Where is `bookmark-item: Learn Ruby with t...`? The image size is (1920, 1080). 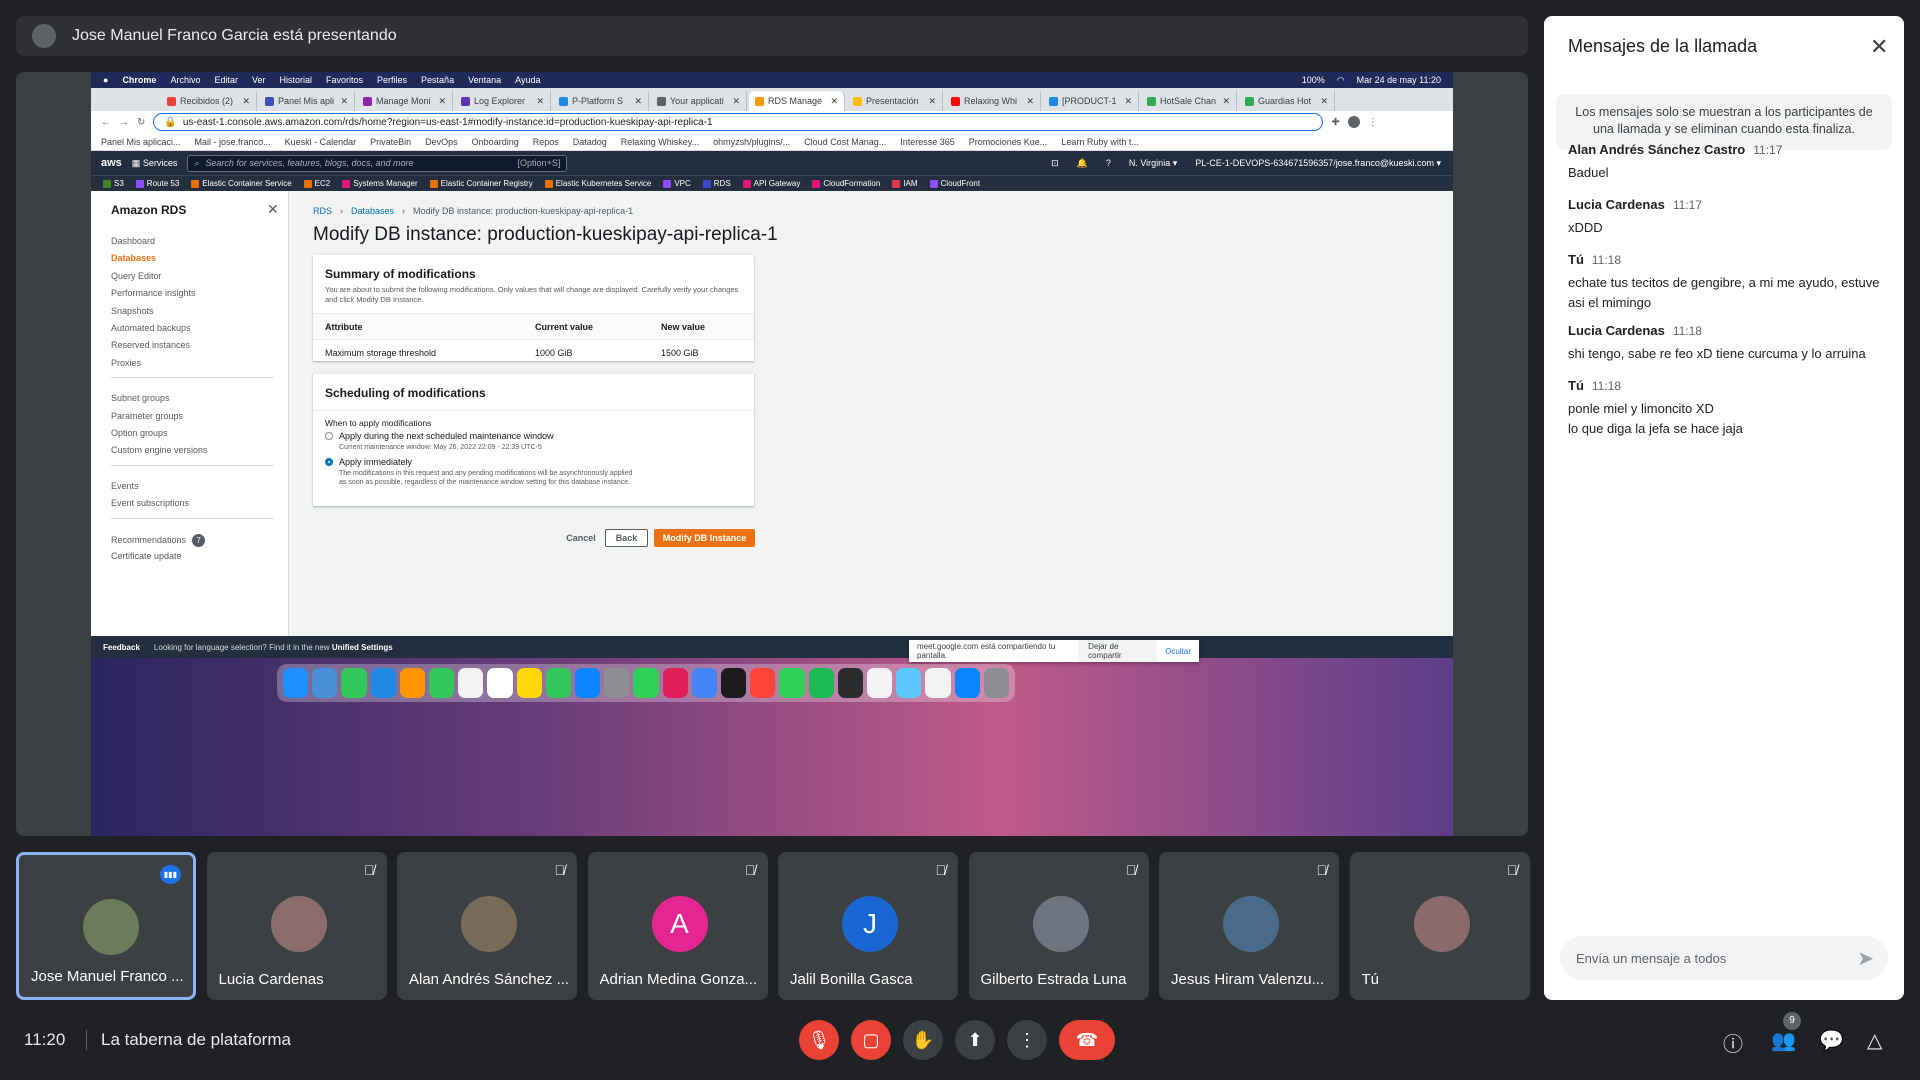
bookmark-item: Learn Ruby with t... is located at coordinates (1100, 142).